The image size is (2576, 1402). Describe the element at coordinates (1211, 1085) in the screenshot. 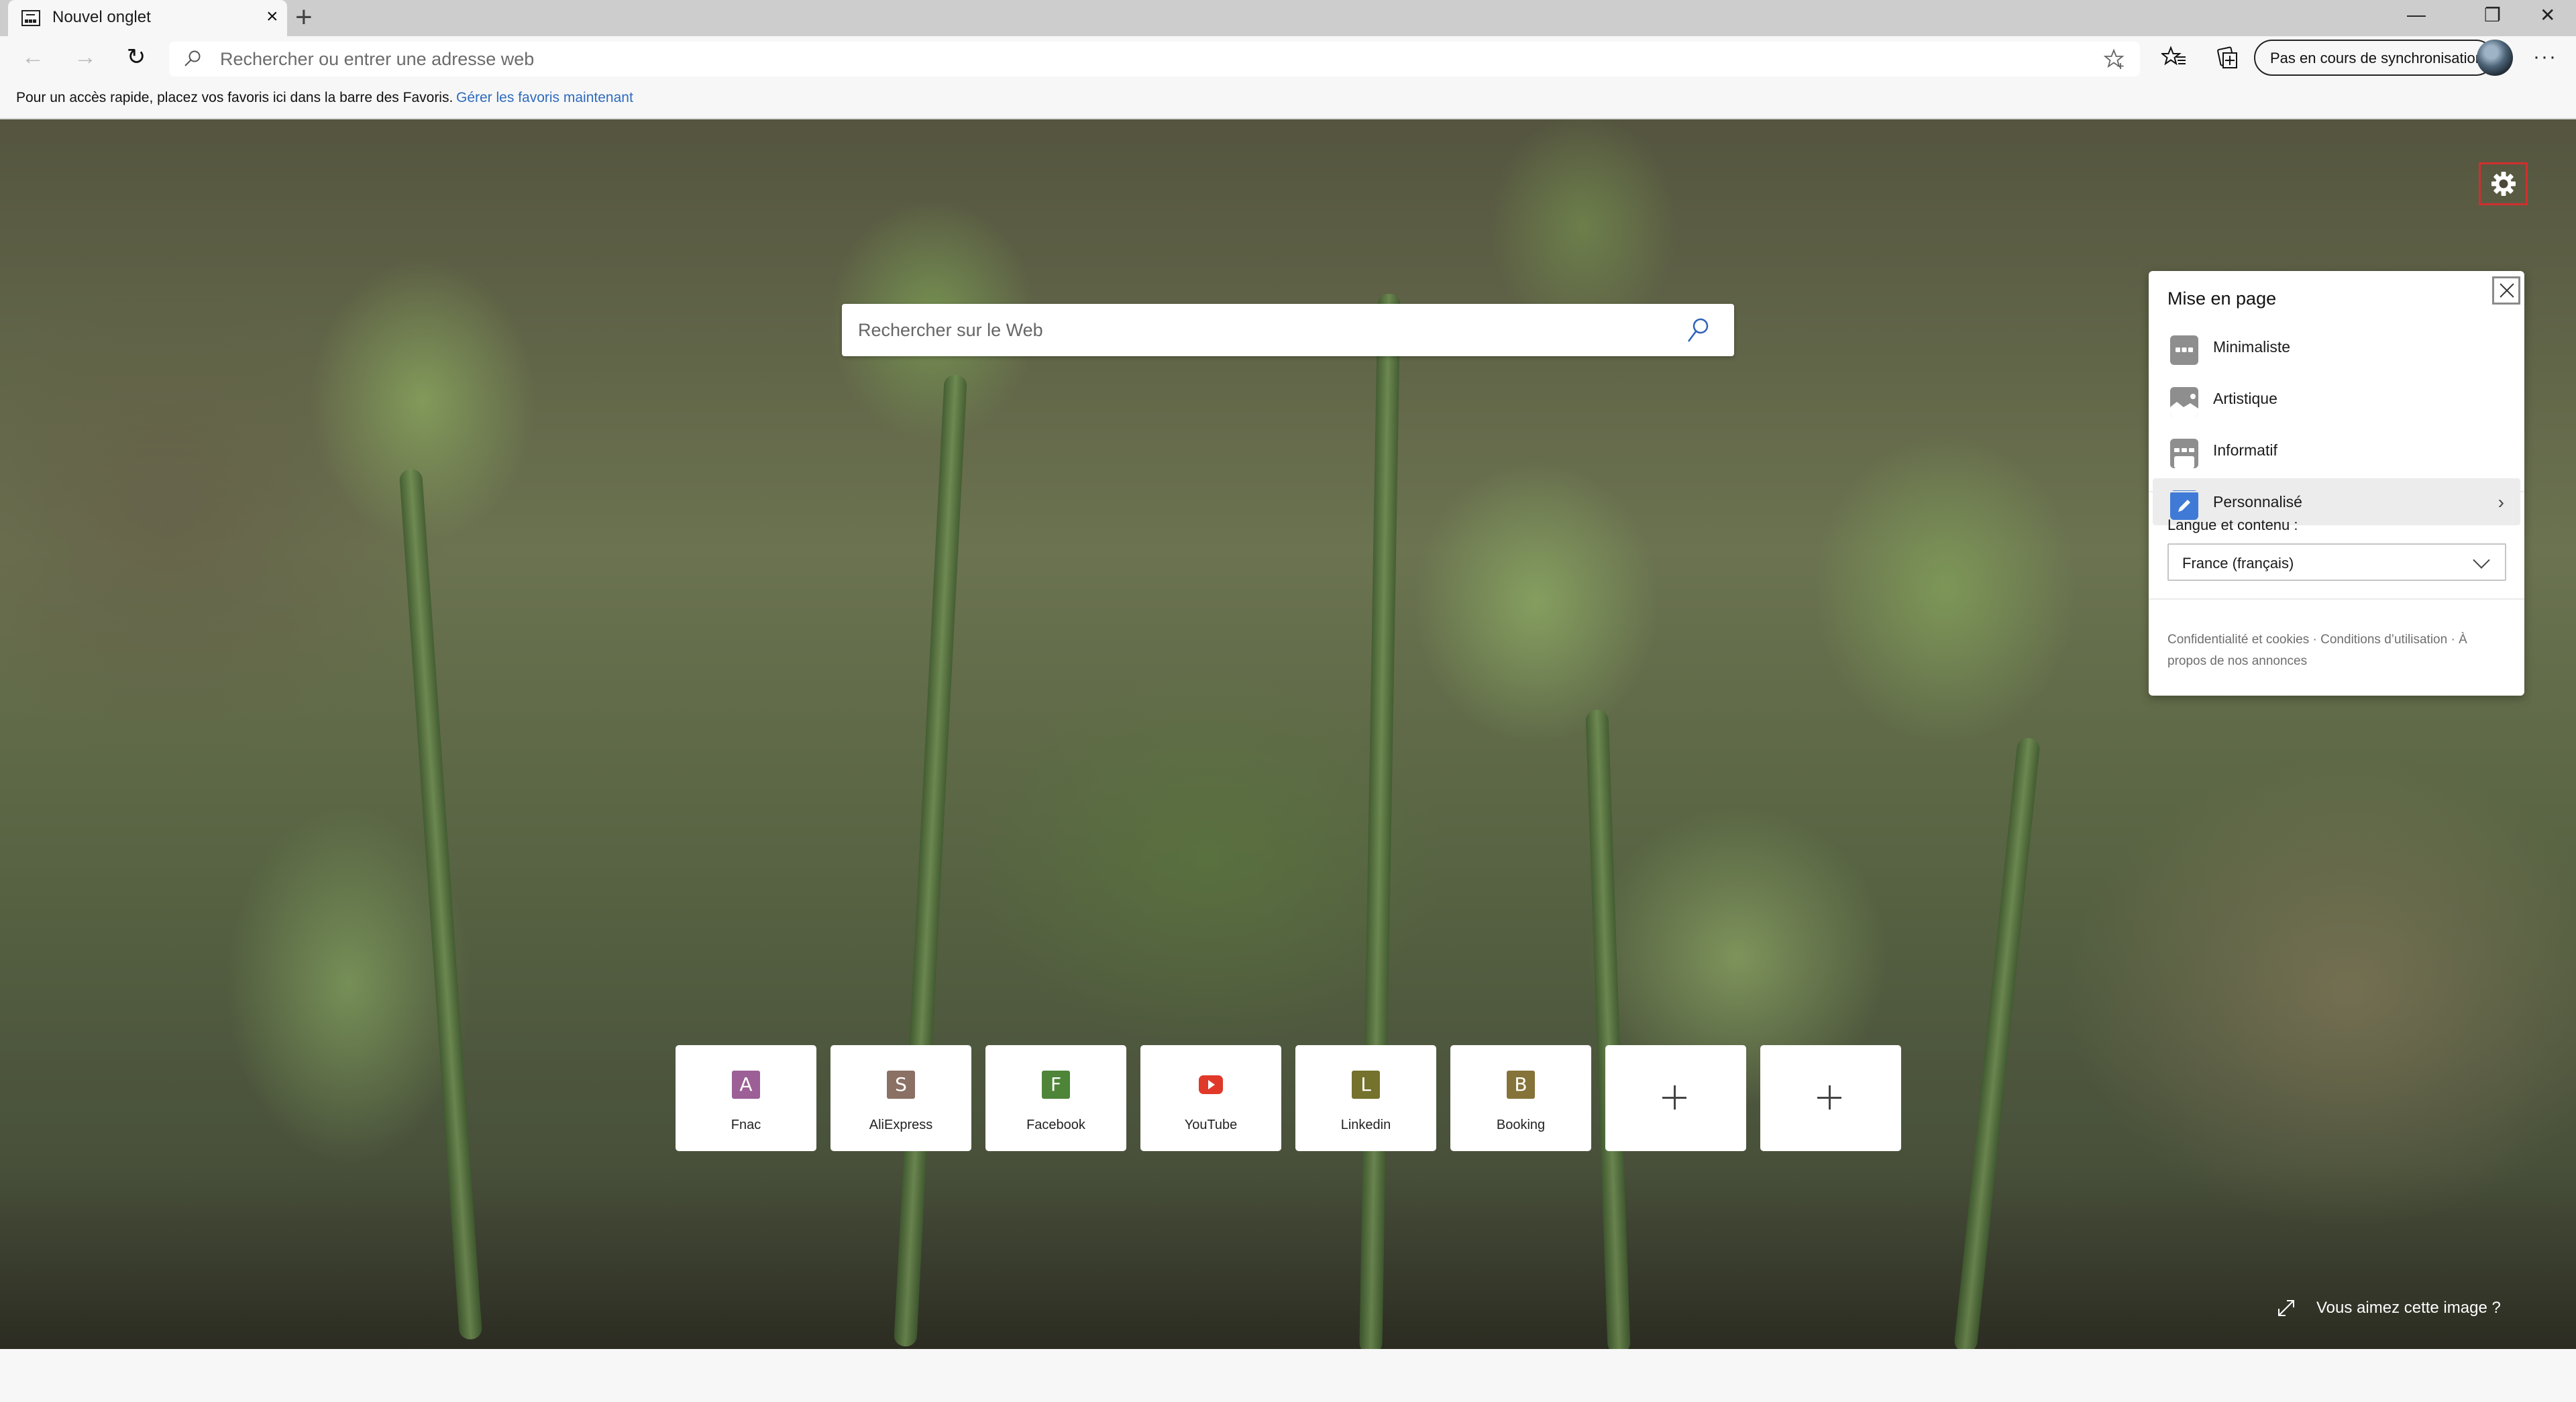

I see `youtube-icon` at that location.